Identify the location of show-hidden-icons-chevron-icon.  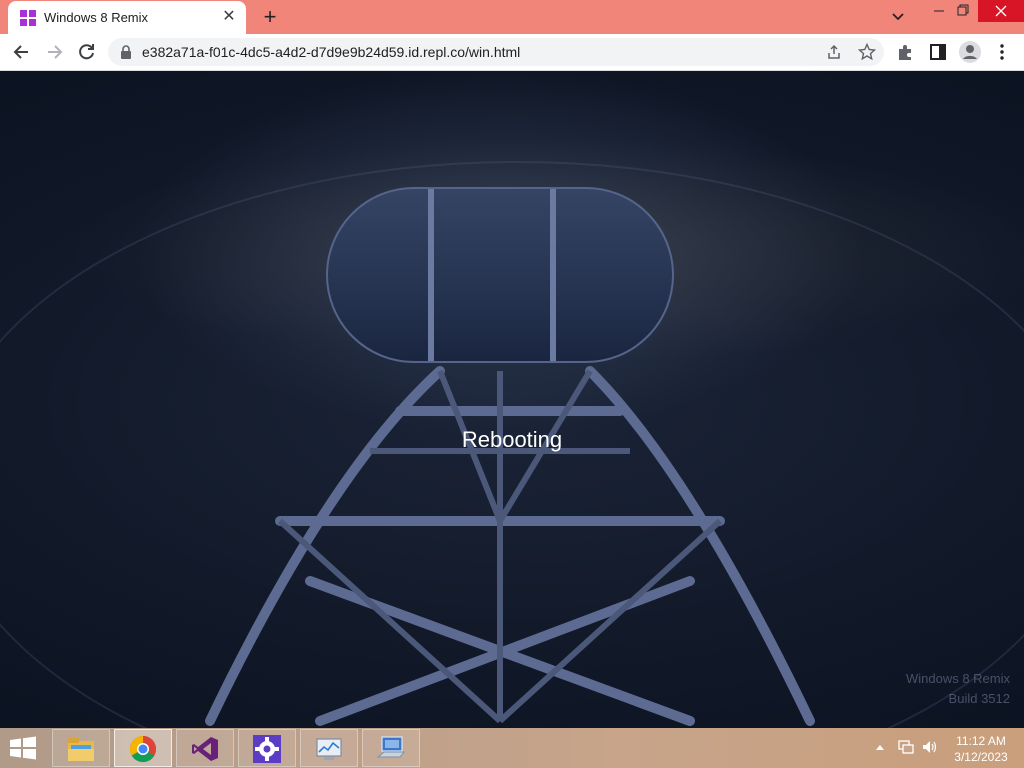
(880, 747).